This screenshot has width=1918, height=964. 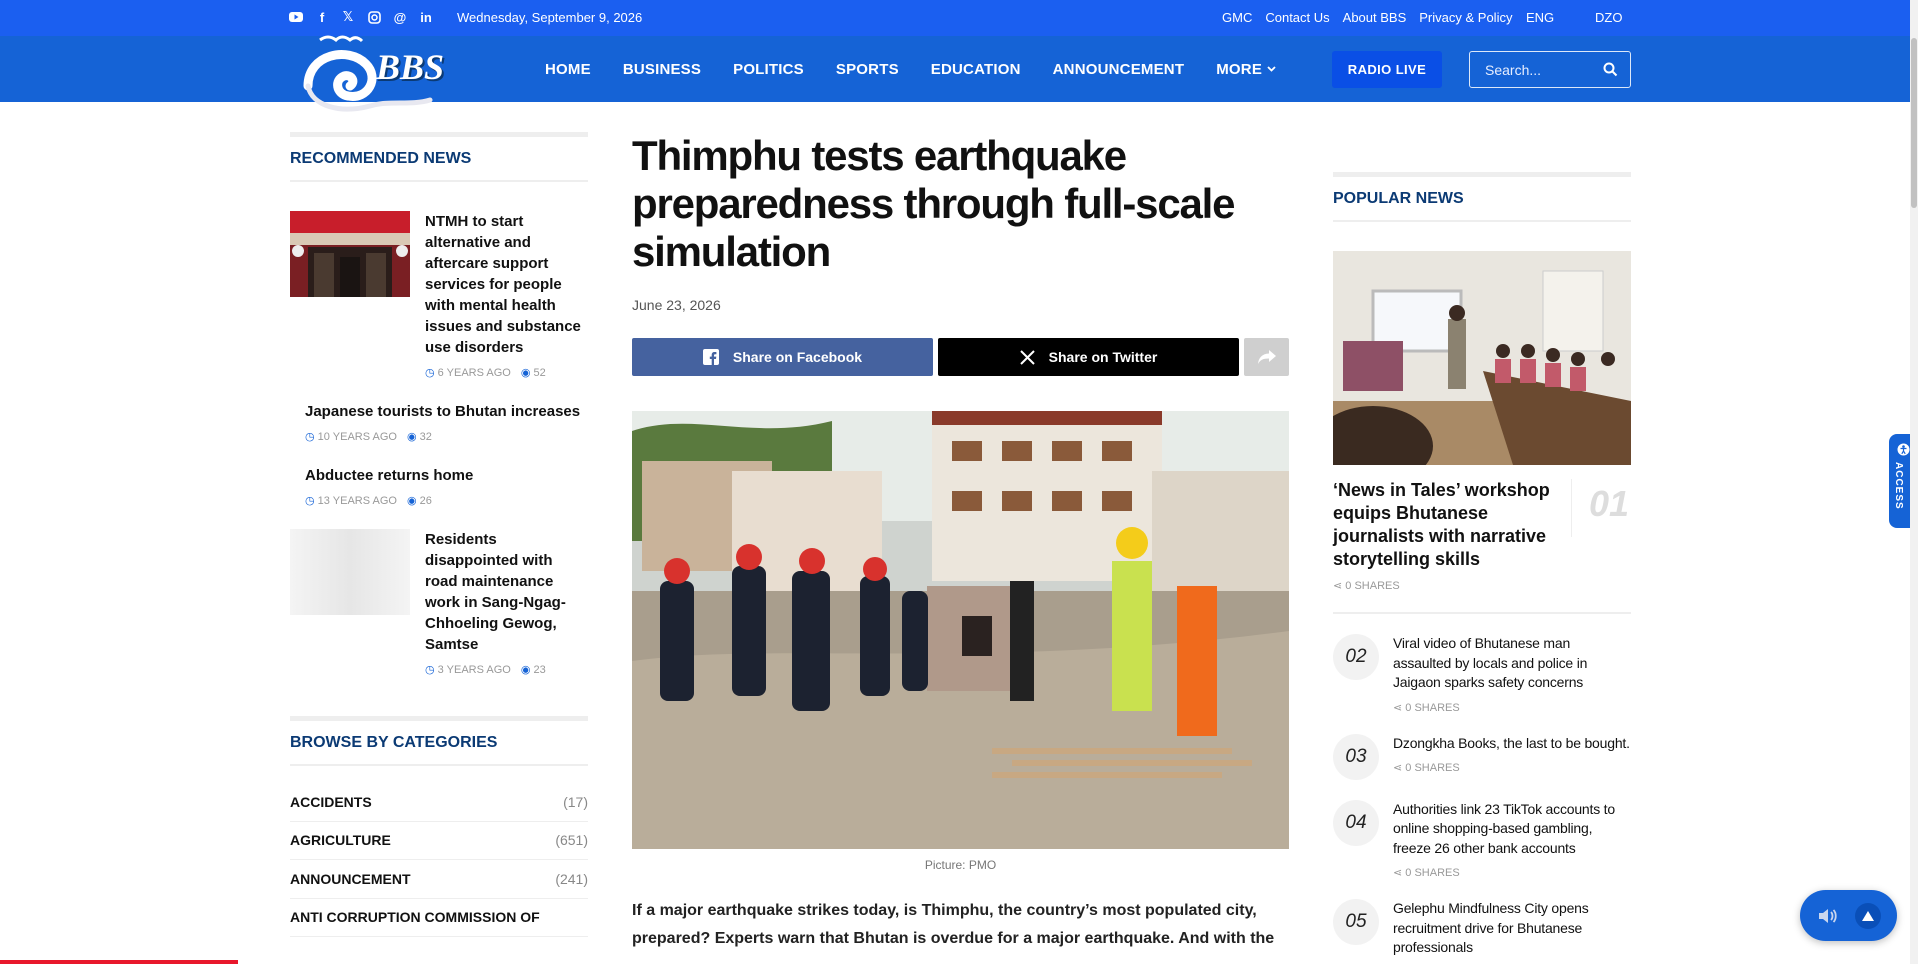 I want to click on search-box, so click(x=1550, y=69).